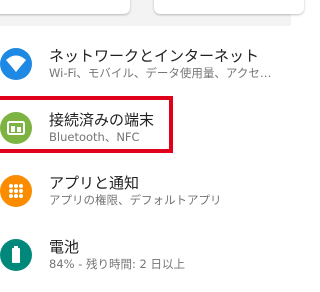 Image resolution: width=320 pixels, height=292 pixels. Describe the element at coordinates (16, 128) in the screenshot. I see `connected-devices-icon` at that location.